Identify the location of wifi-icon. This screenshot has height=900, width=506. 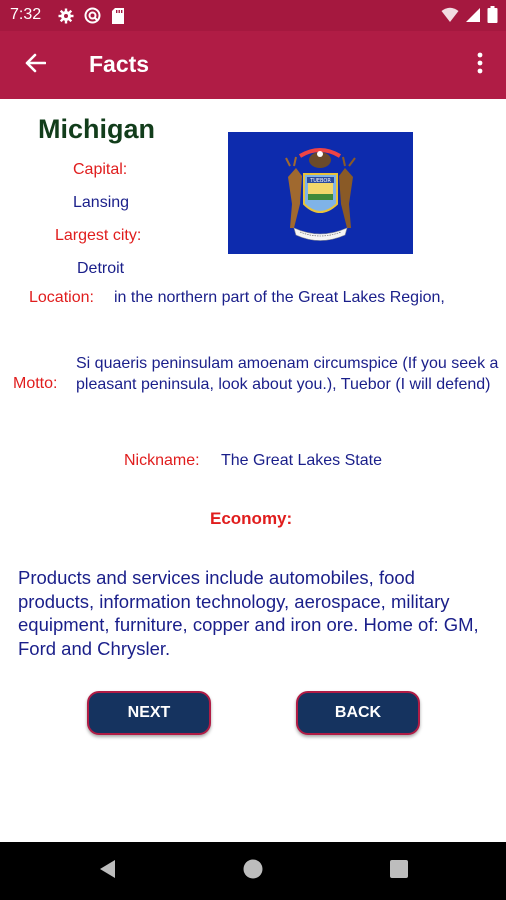
(450, 17).